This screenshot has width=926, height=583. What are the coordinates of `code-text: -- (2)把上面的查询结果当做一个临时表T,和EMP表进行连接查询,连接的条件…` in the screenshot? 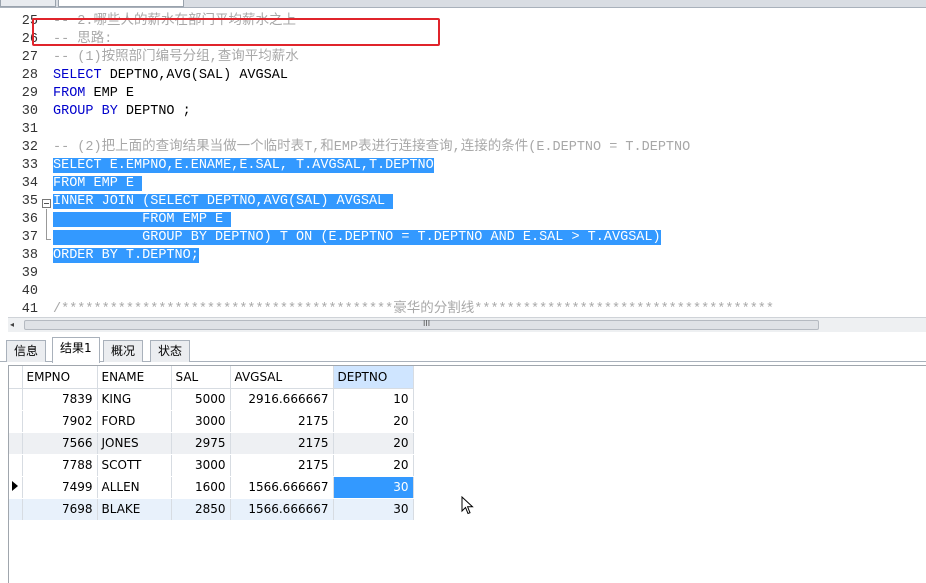 It's located at (371, 148).